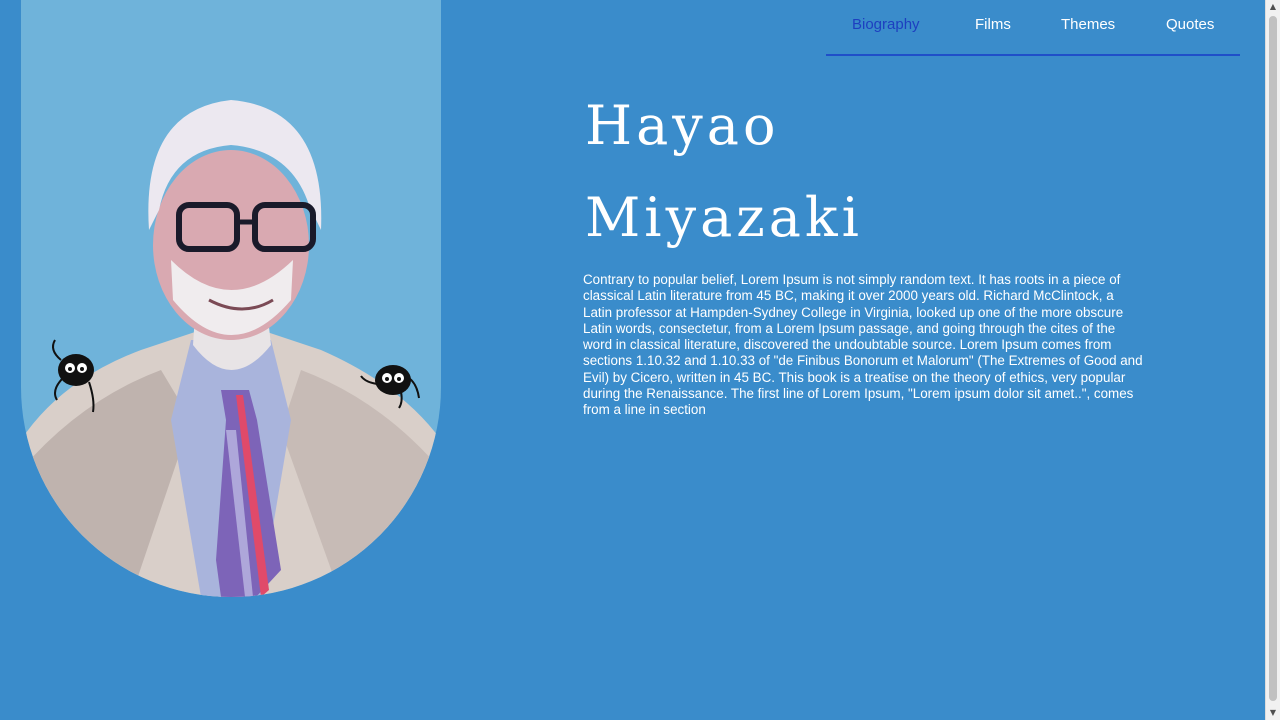  What do you see at coordinates (1273, 713) in the screenshot?
I see `scroll-down-icon: ▼` at bounding box center [1273, 713].